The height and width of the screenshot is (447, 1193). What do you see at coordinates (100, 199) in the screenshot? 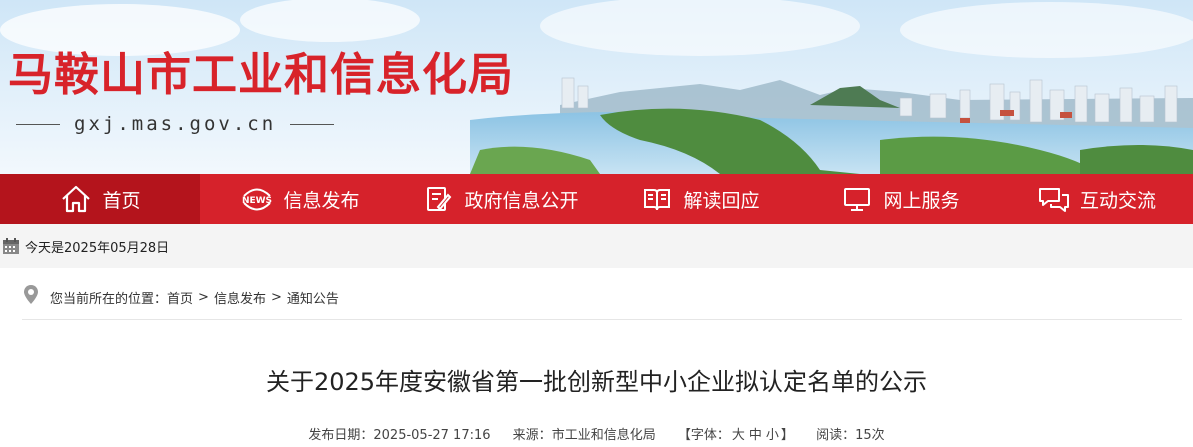
I see `nav-item-home: 首页` at bounding box center [100, 199].